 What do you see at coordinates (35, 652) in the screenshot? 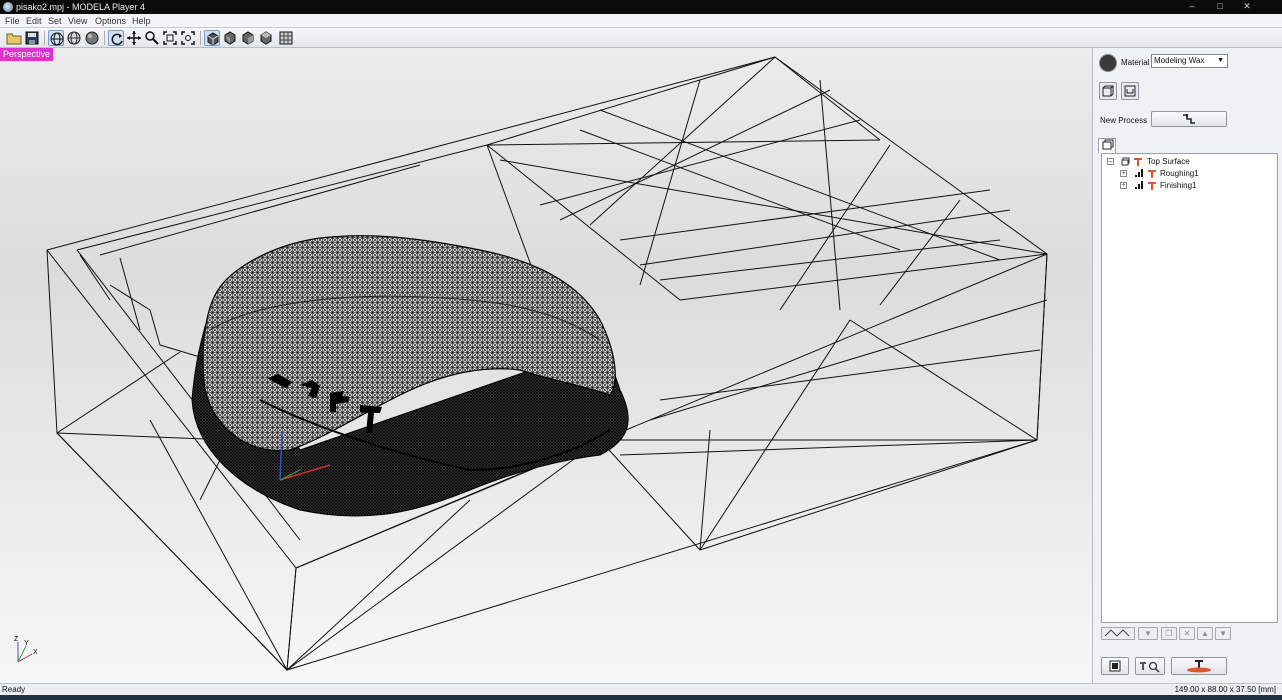
I see `axis-x-label: X` at bounding box center [35, 652].